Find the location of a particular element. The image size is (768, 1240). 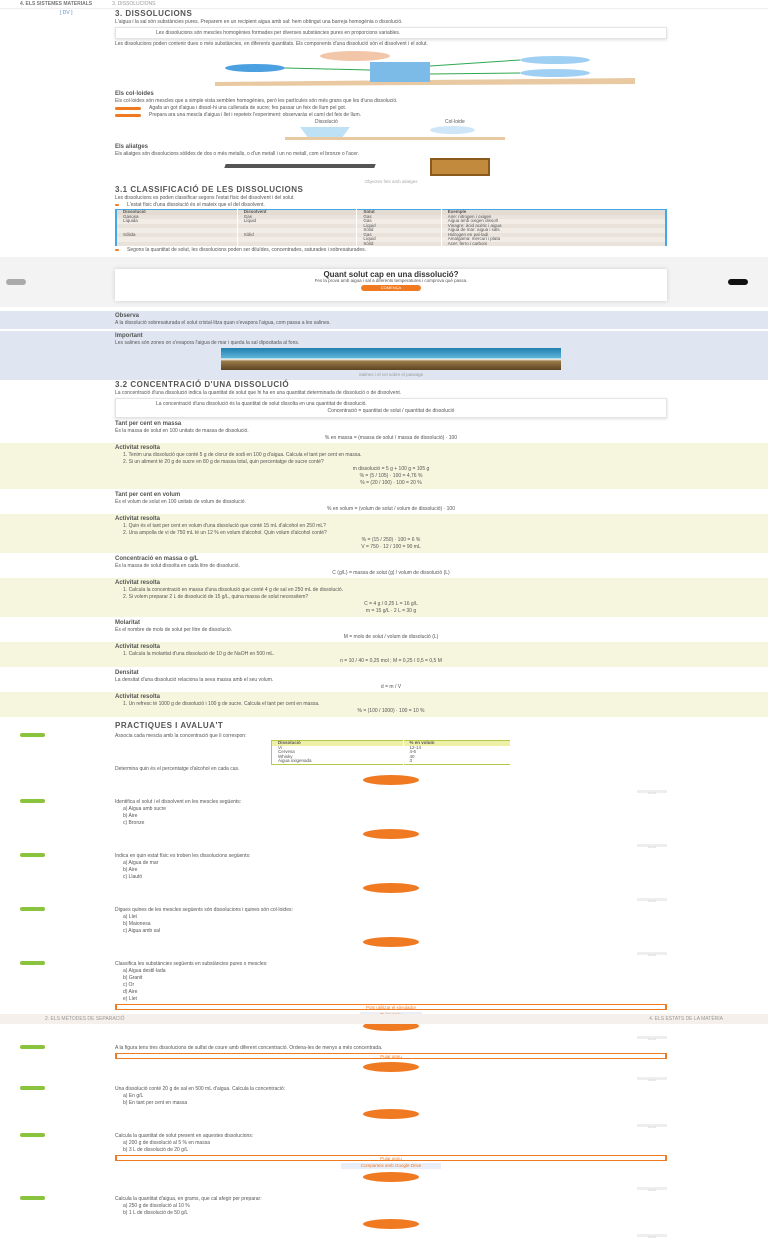

upload-button: Pots utilitzar el simulador is located at coordinates (391, 1006).